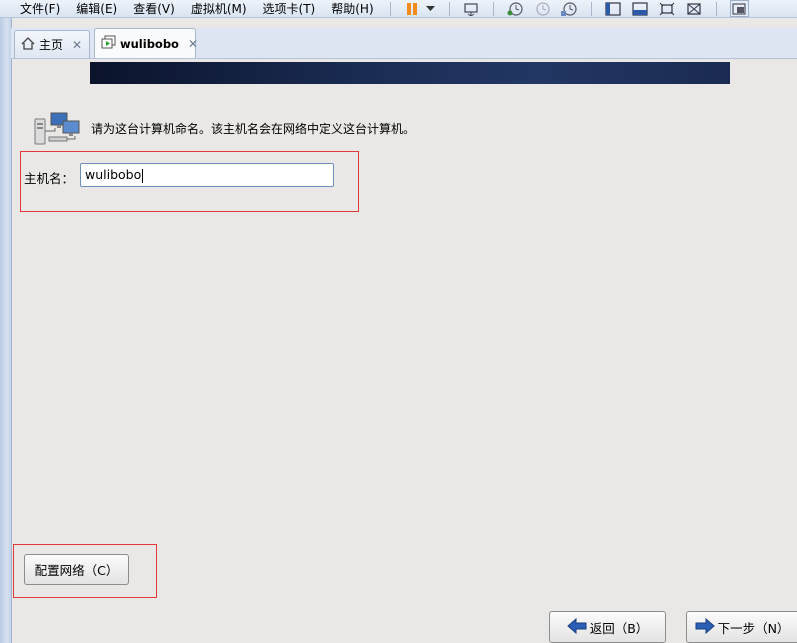 The height and width of the screenshot is (643, 797). I want to click on library-icon, so click(739, 8).